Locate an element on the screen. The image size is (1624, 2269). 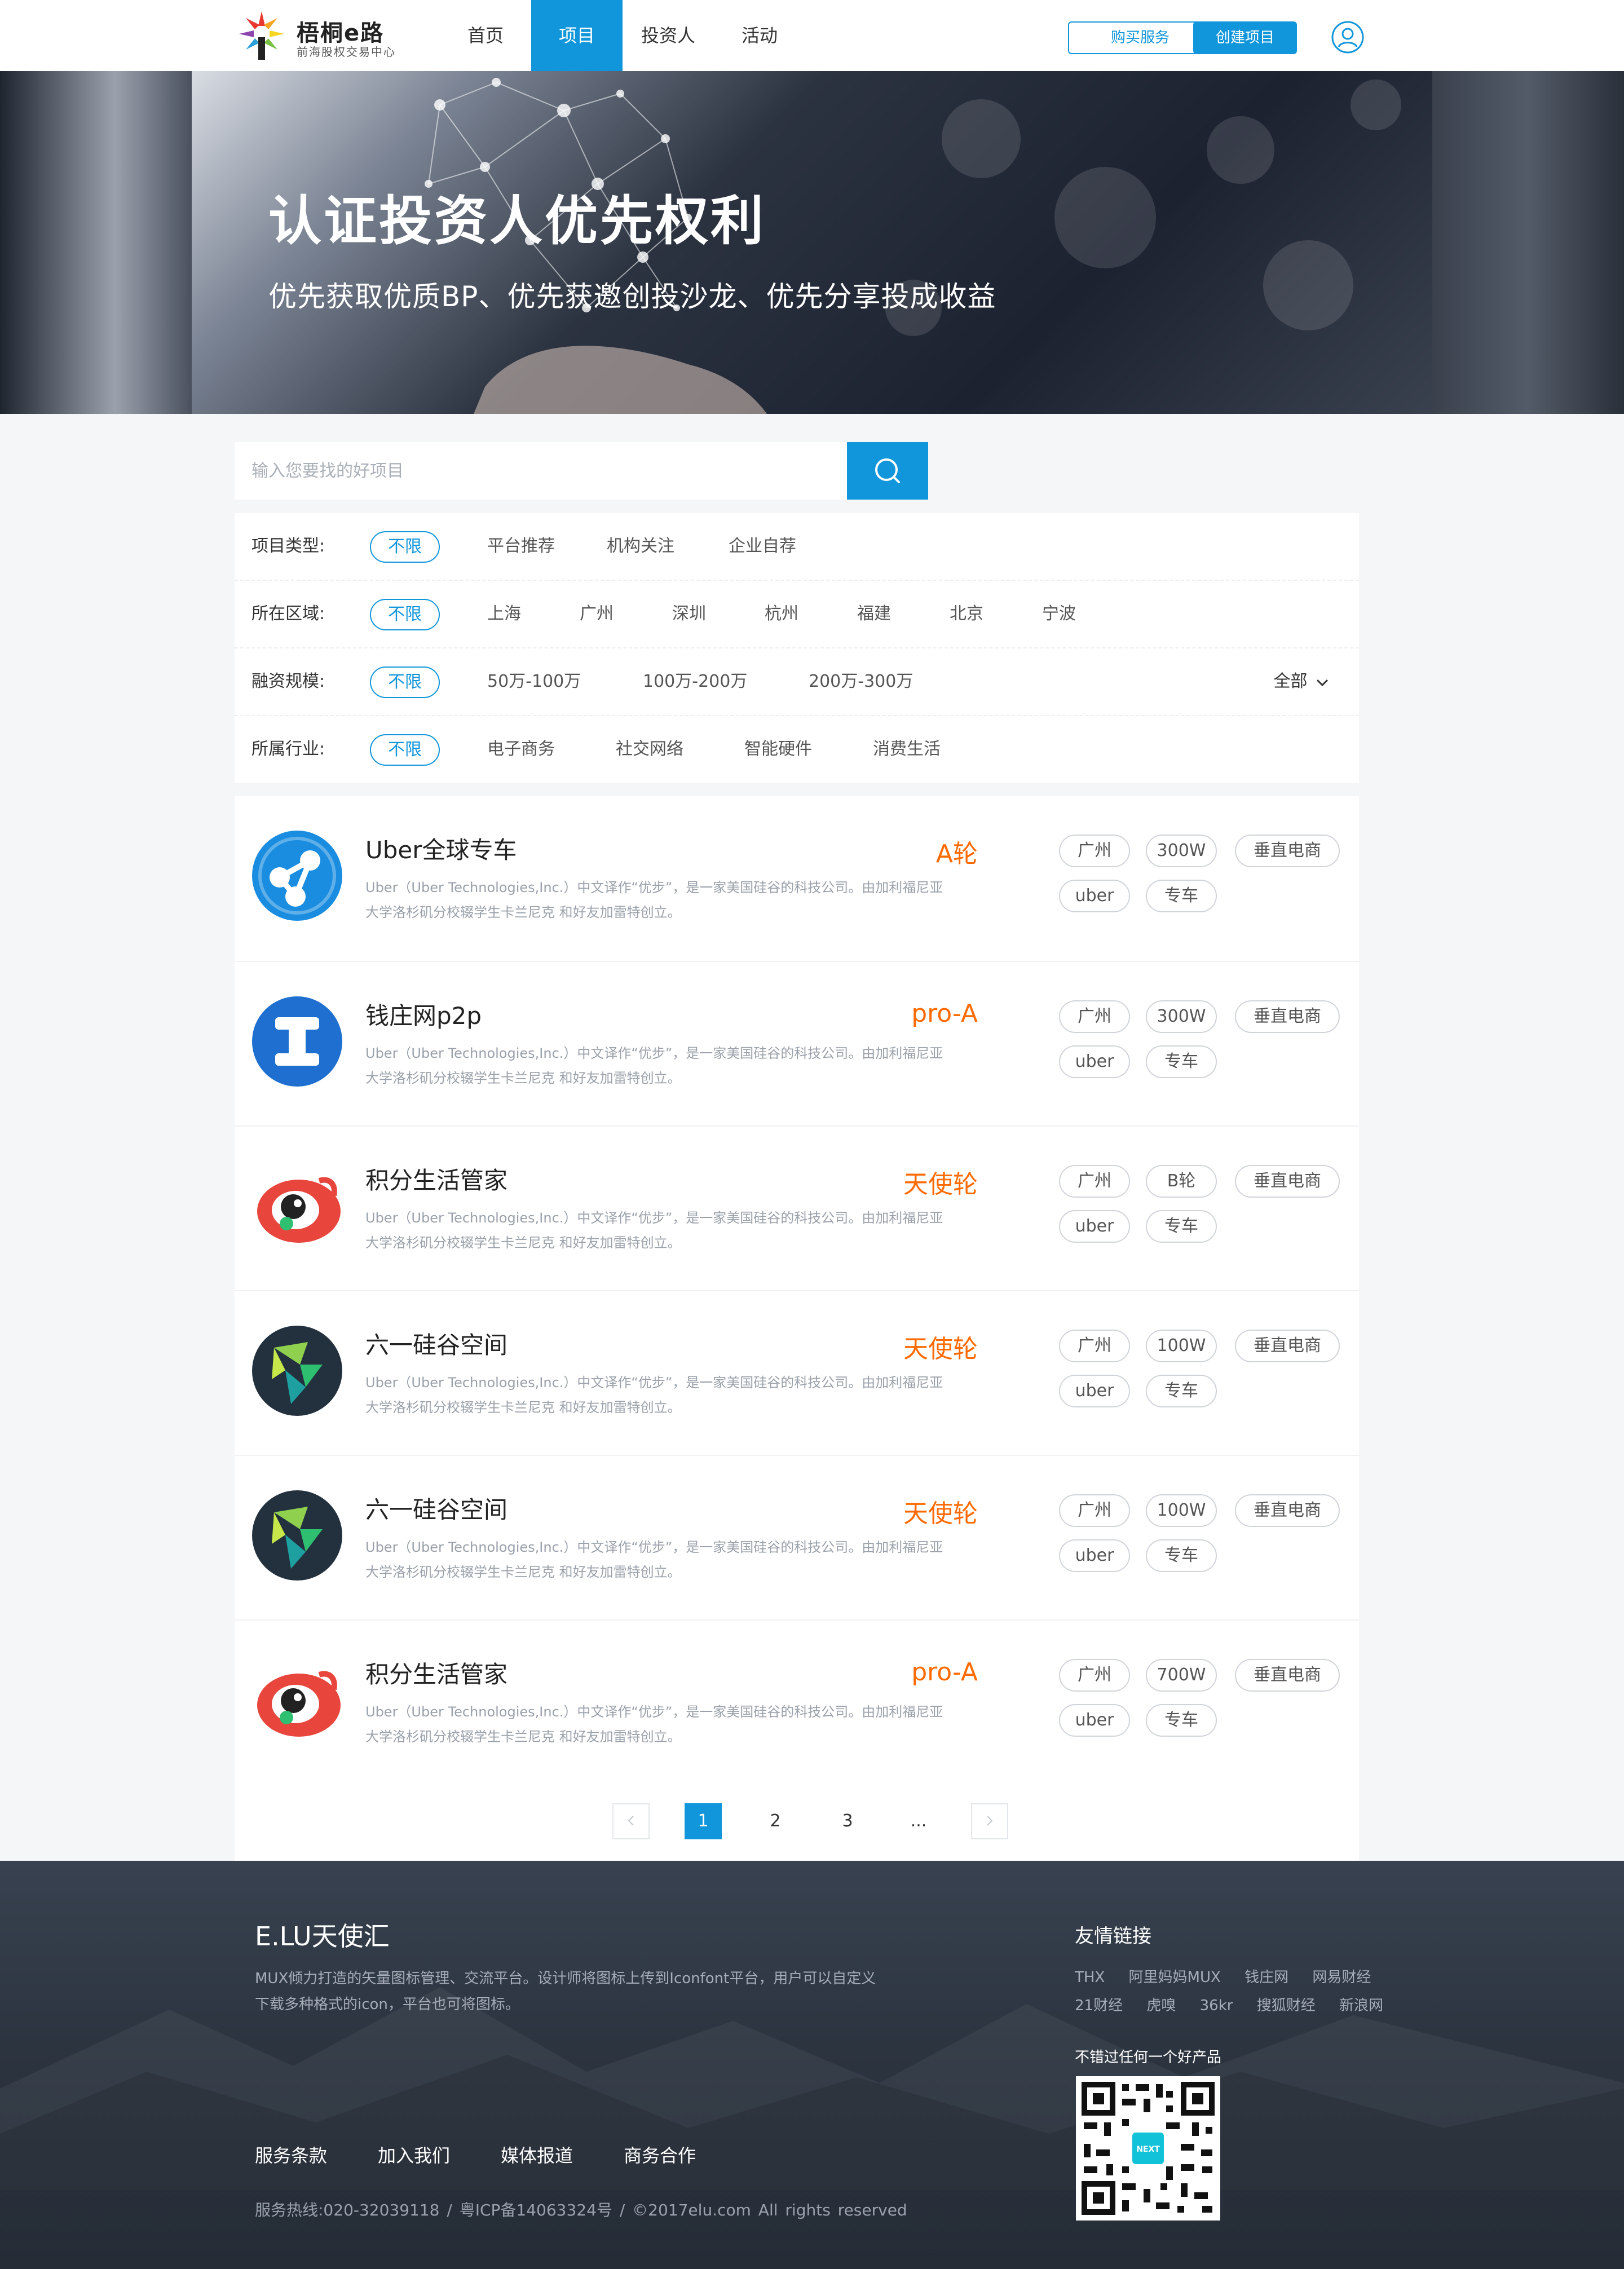
project-tag: 700W is located at coordinates (1181, 1675).